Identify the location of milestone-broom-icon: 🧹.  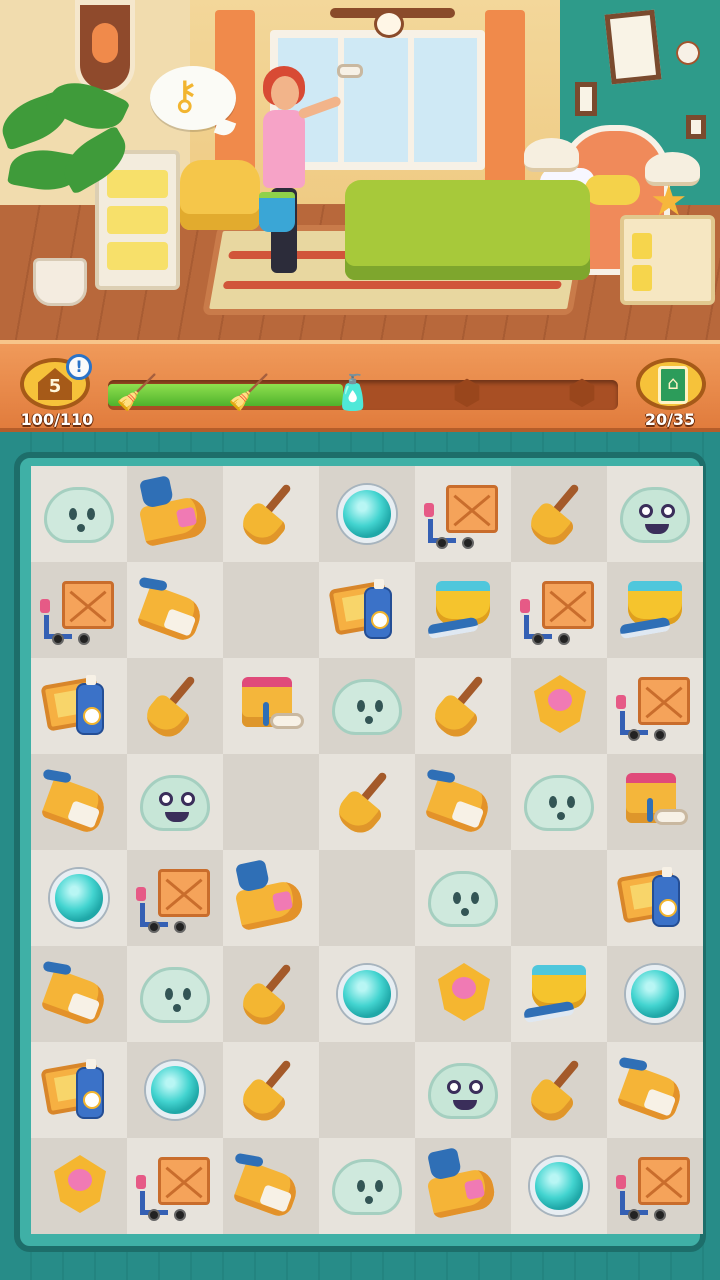
(249, 393).